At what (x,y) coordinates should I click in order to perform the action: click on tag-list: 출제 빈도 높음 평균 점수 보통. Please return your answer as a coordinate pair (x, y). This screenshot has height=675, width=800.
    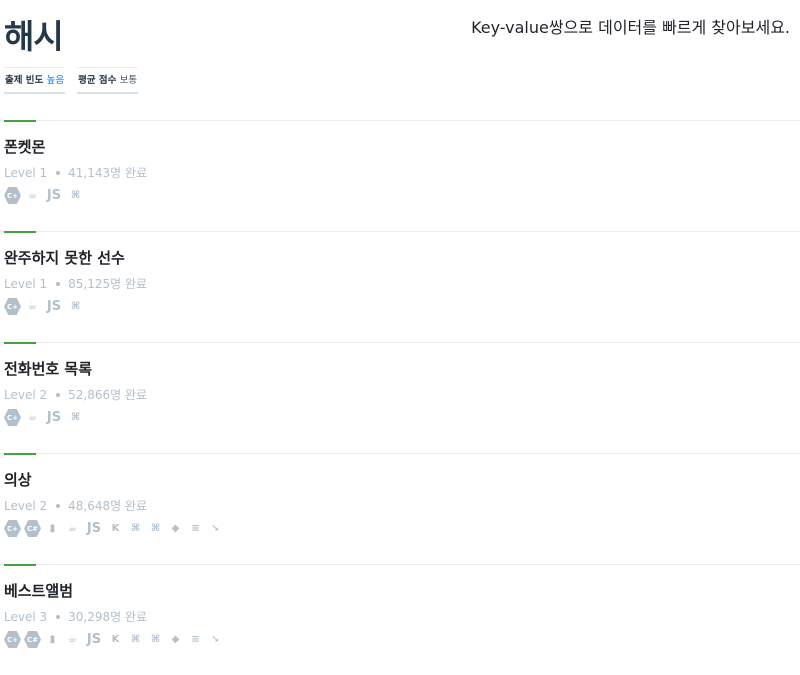
    Looking at the image, I should click on (71, 80).